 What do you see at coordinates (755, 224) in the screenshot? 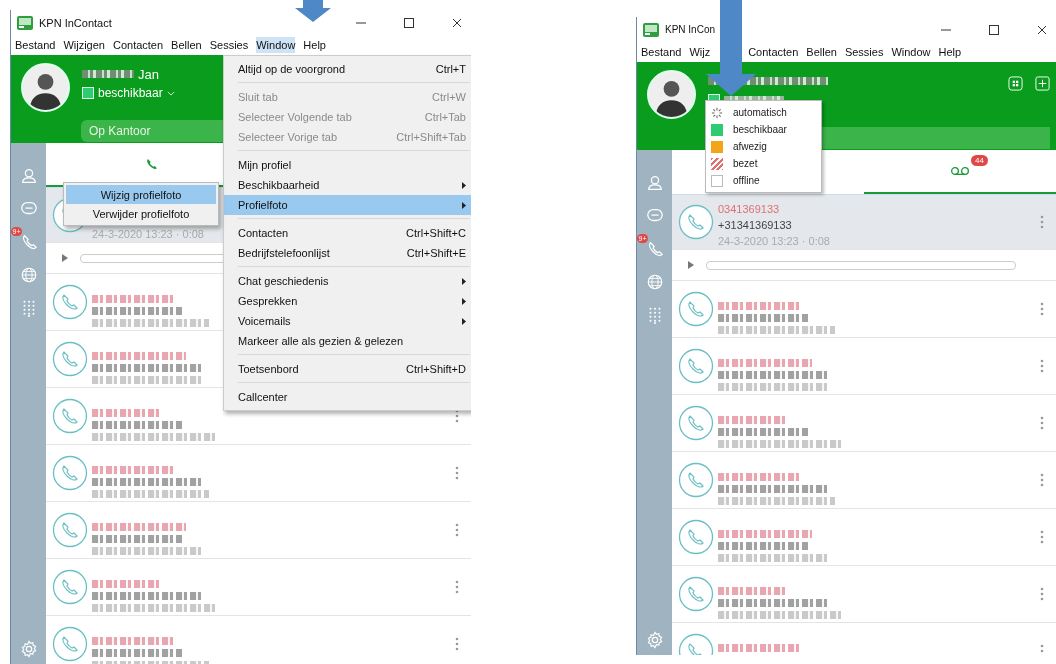
I see `phone-number: +31341369133` at bounding box center [755, 224].